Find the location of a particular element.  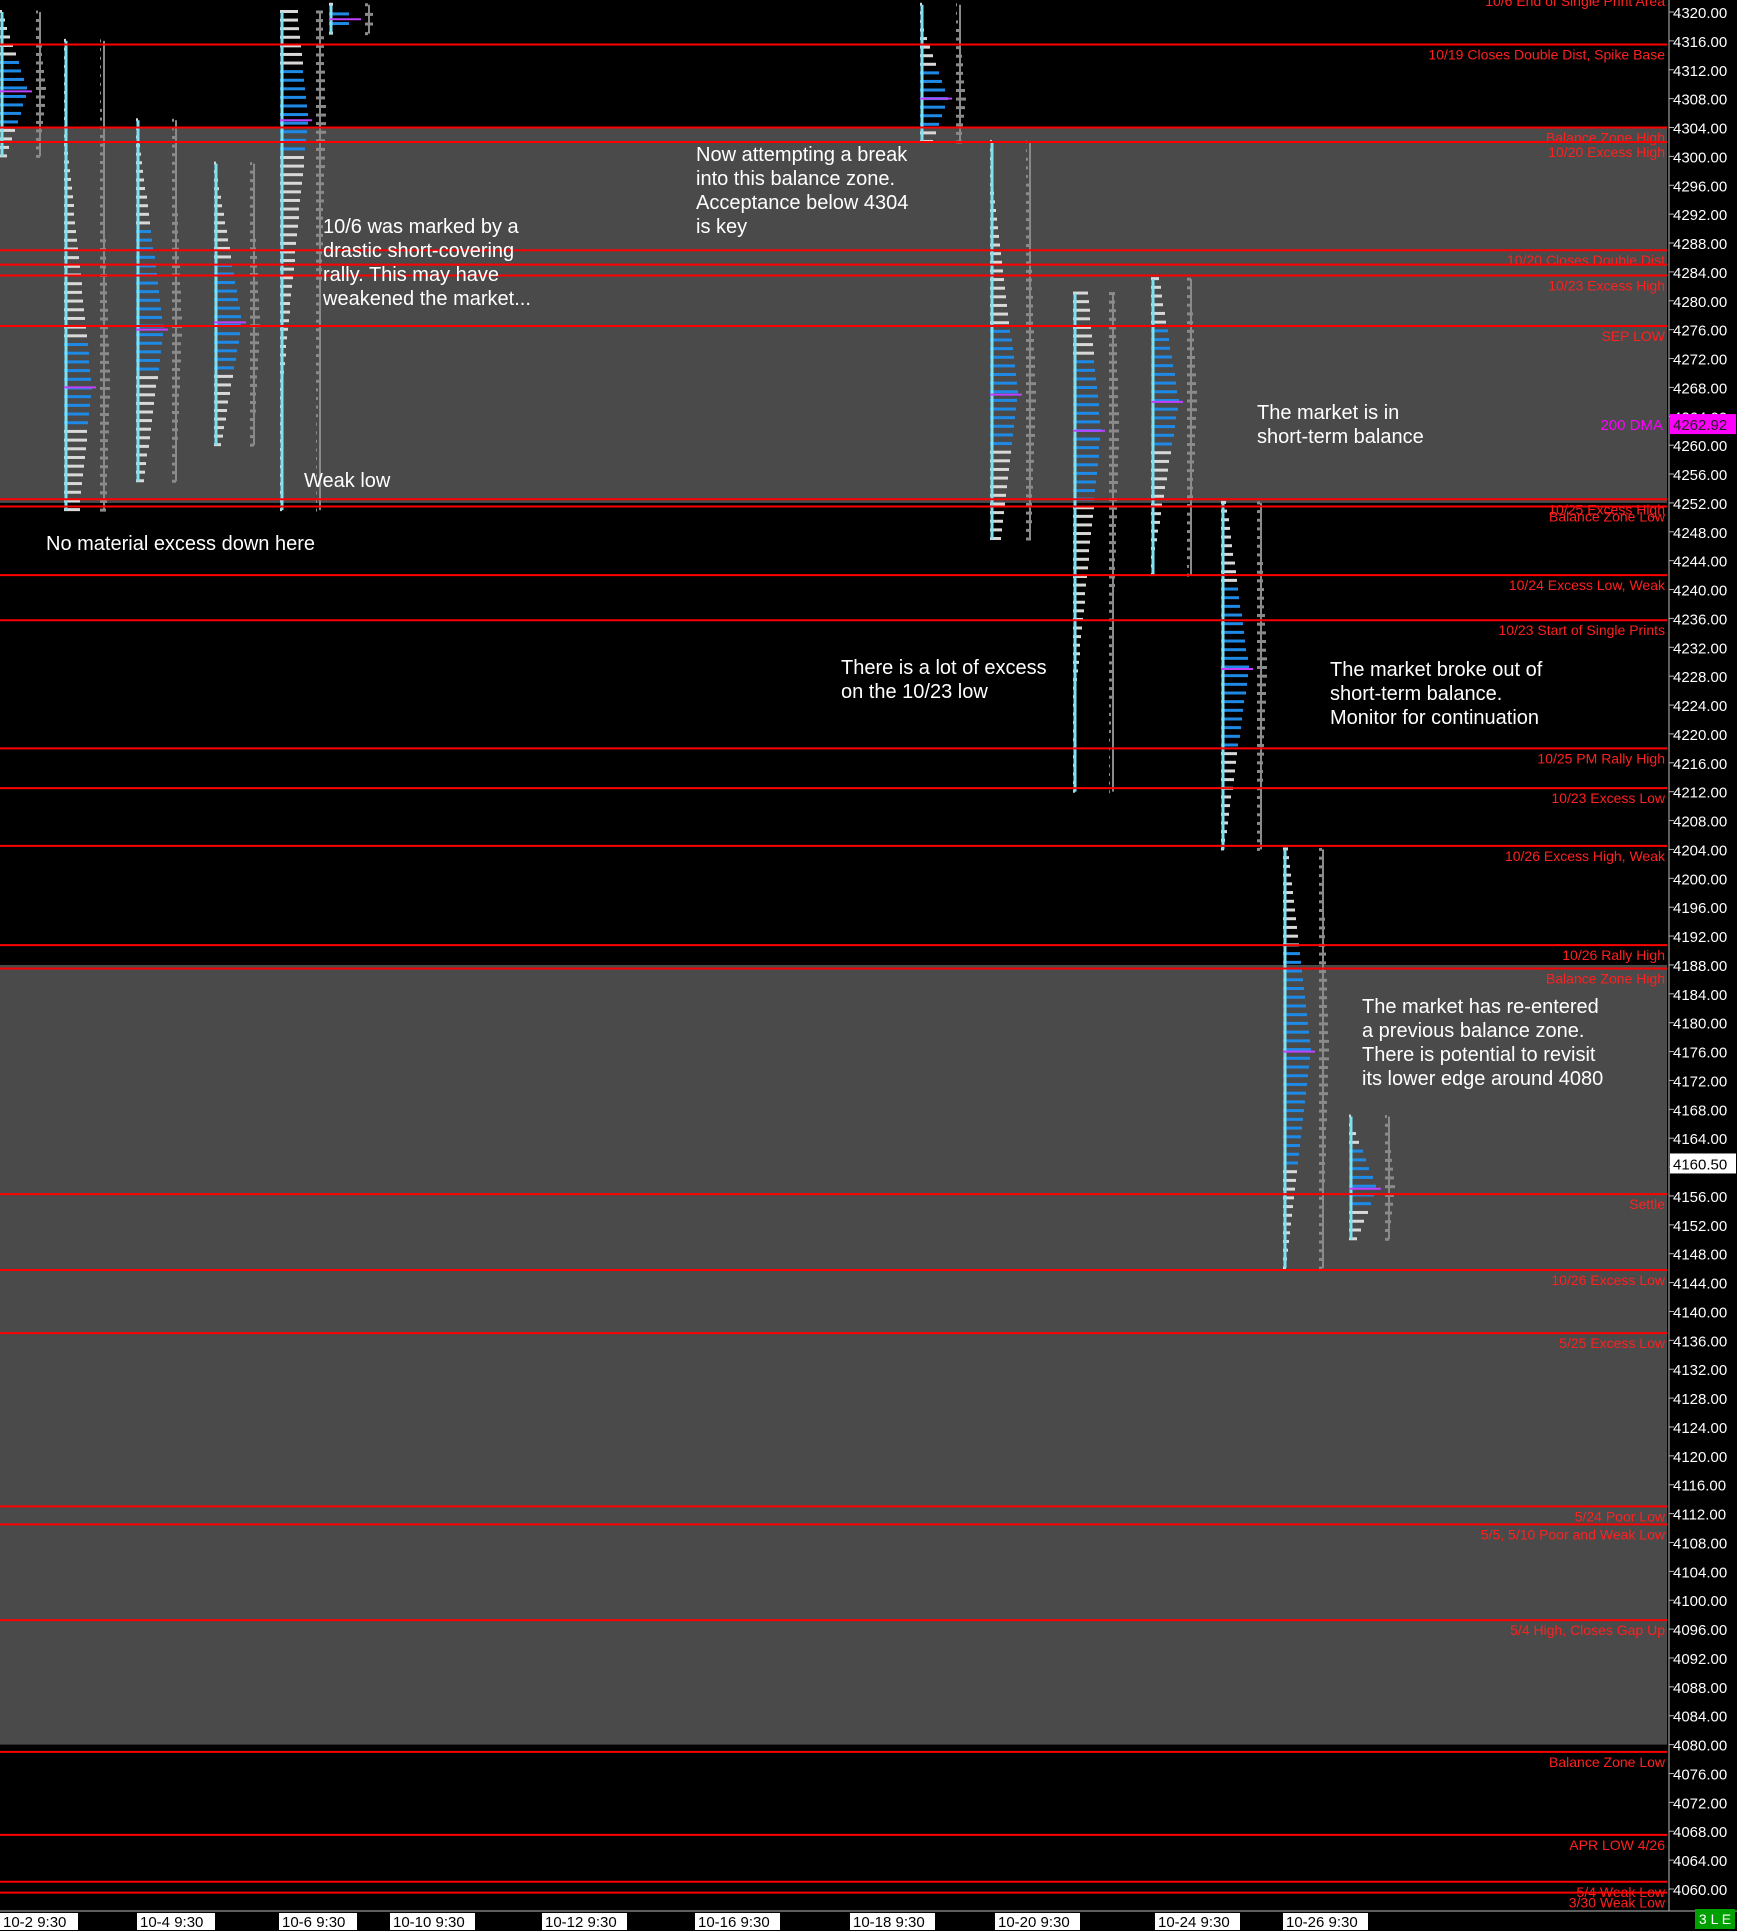

reference-label: 10/6 End of Single Print Area is located at coordinates (1575, 4).